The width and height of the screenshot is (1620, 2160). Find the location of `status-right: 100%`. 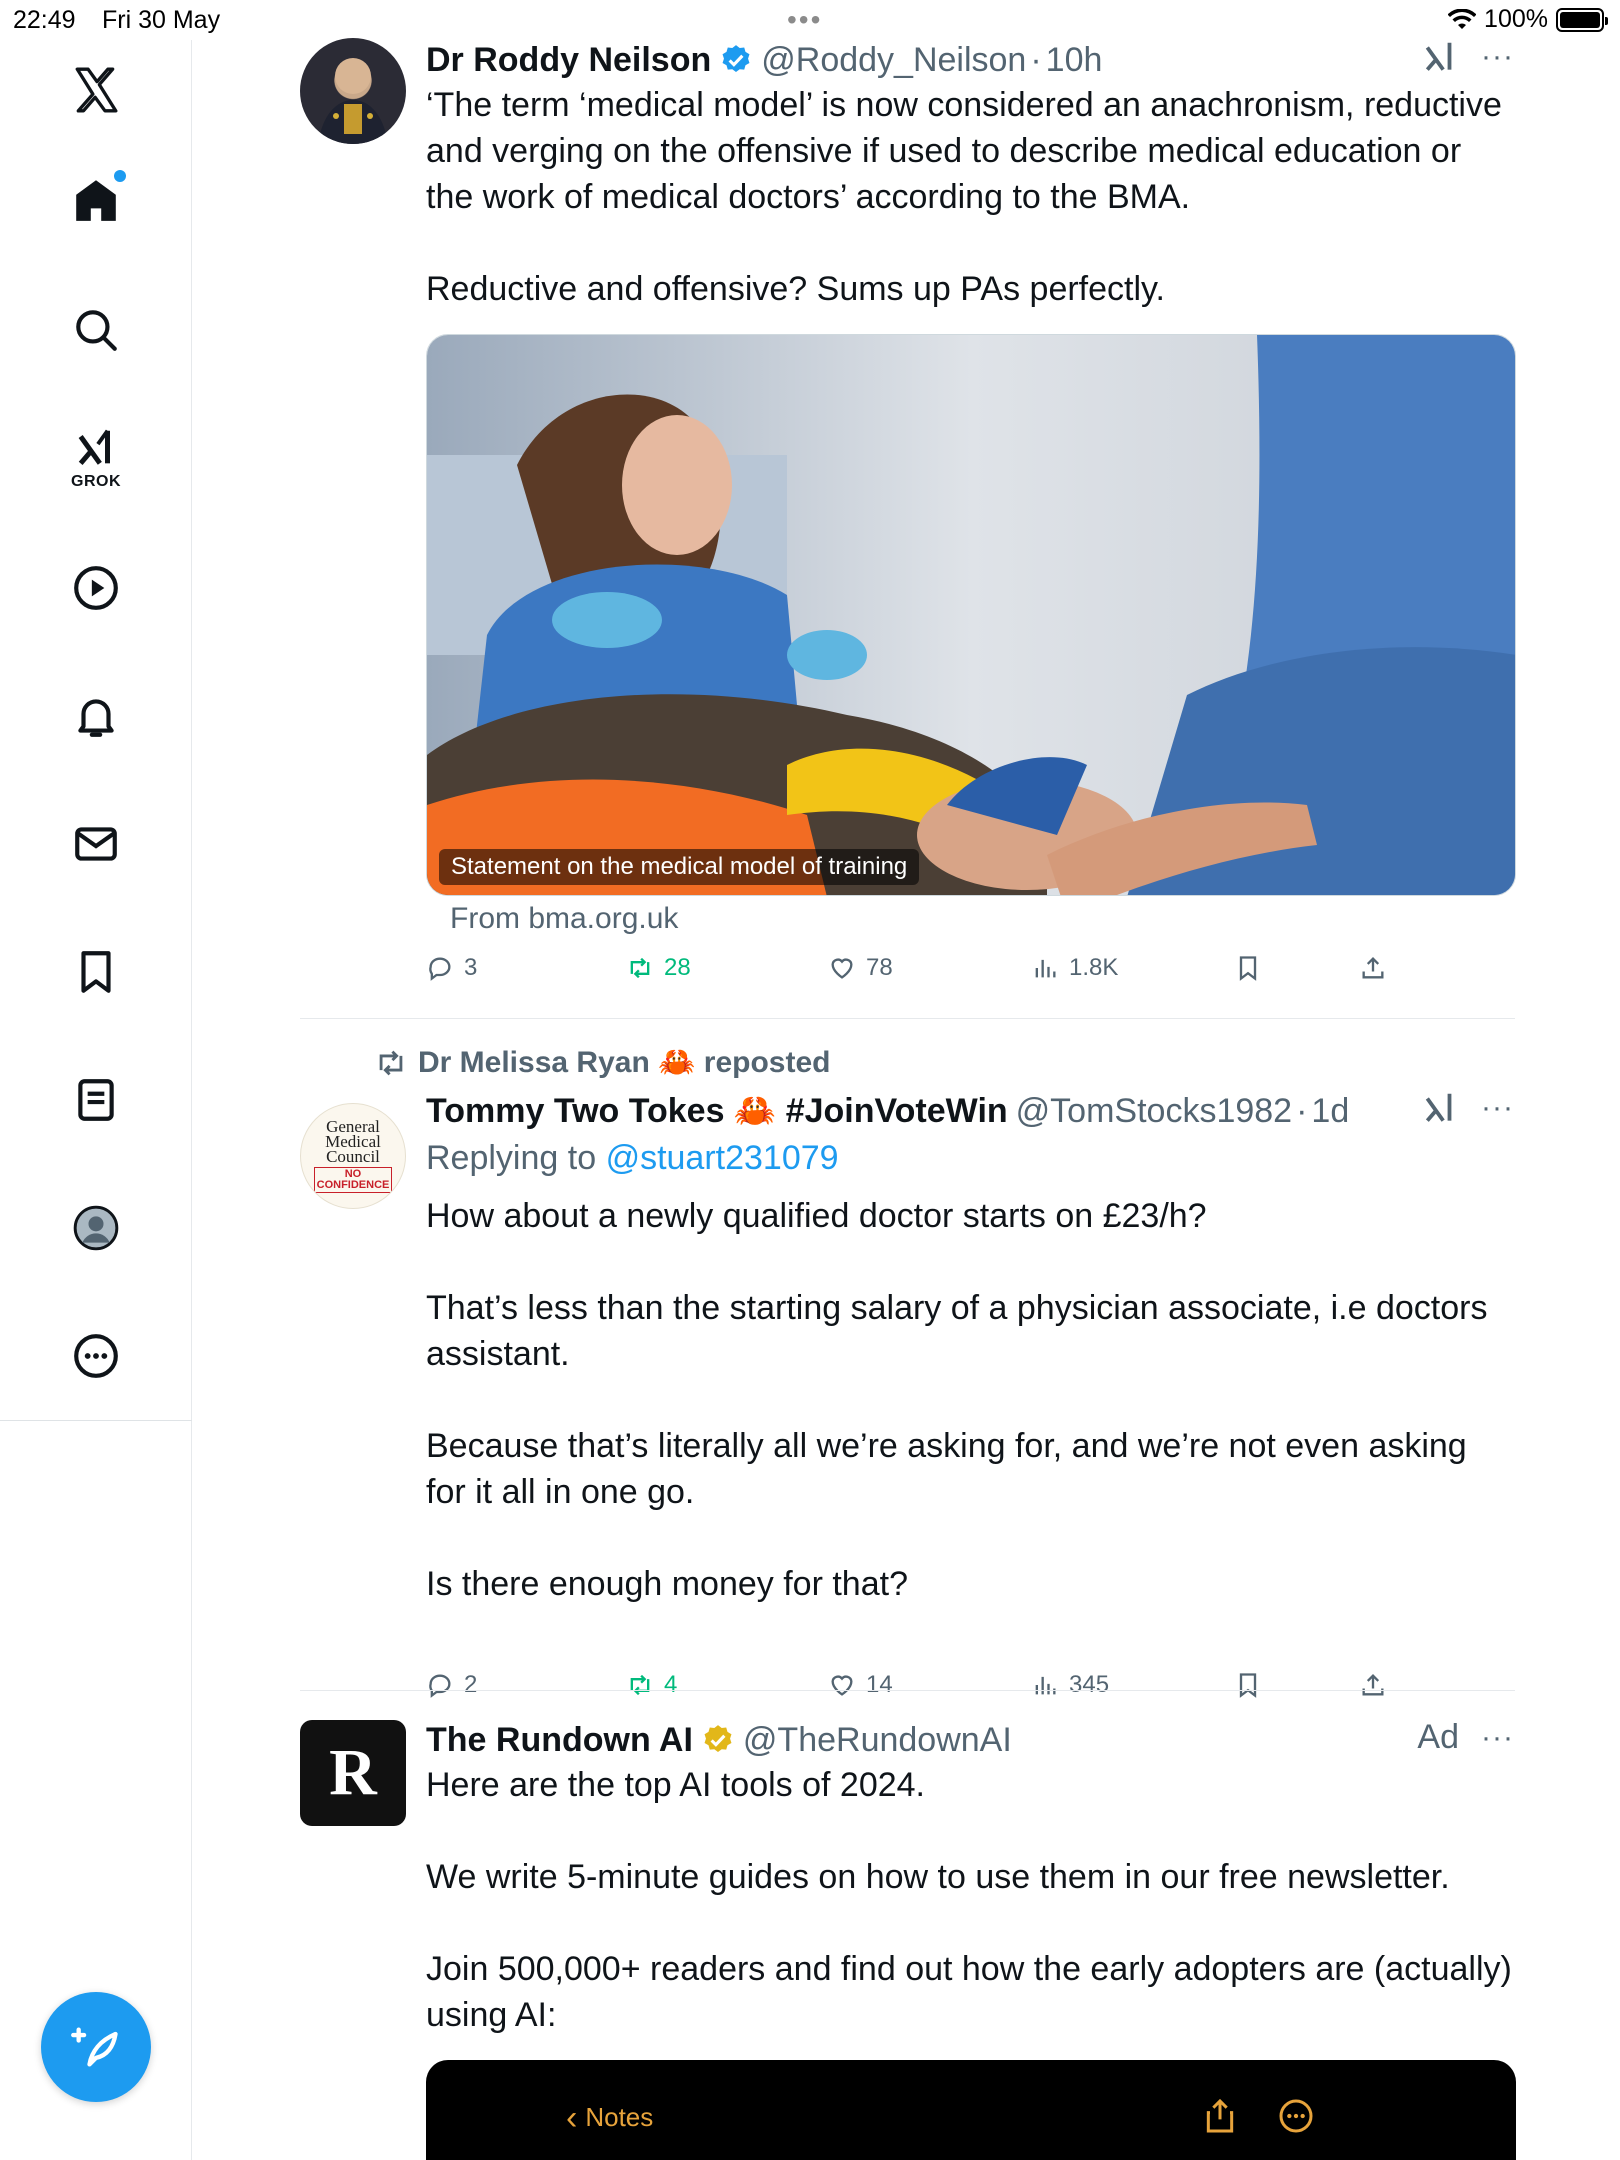

status-right: 100% is located at coordinates (1528, 19).